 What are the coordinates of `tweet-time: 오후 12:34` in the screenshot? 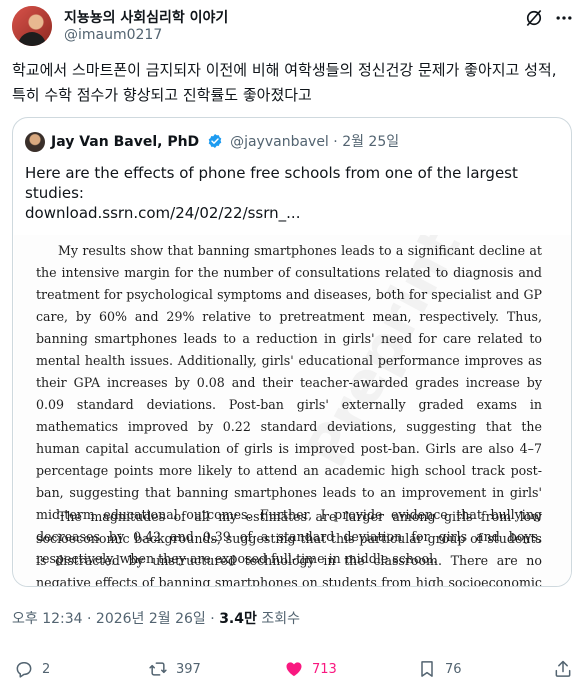 It's located at (47, 619).